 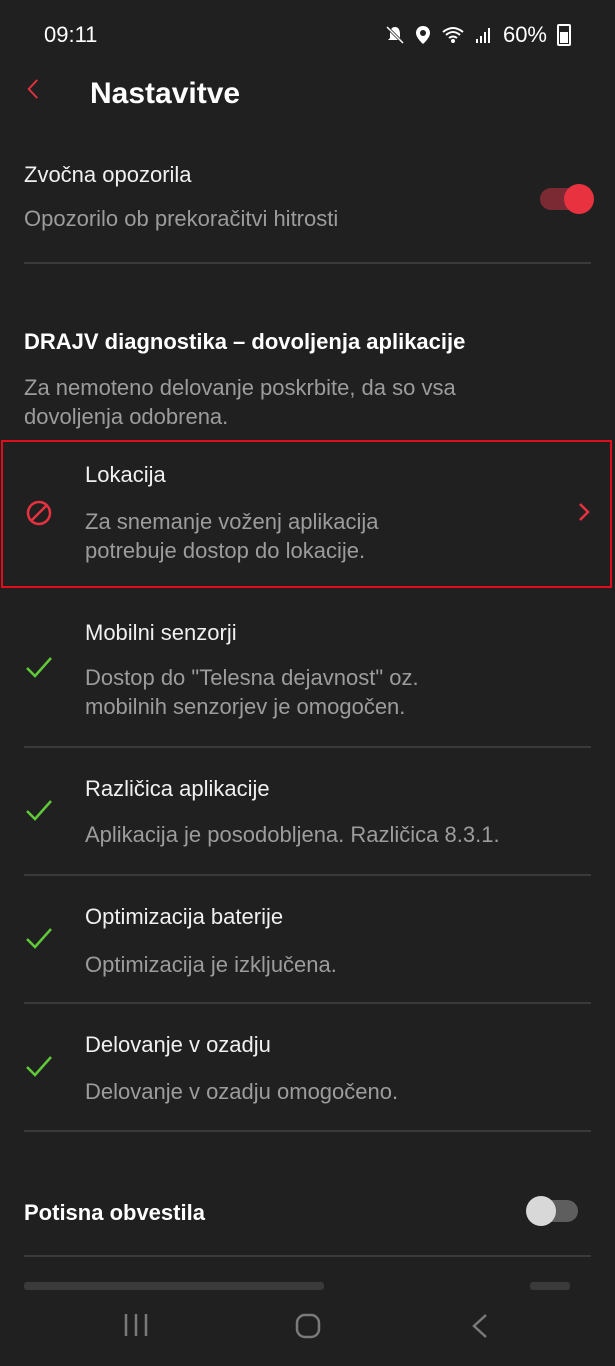 I want to click on permission-desc: Delovanje v ozadju omogočeno., so click(x=242, y=1091).